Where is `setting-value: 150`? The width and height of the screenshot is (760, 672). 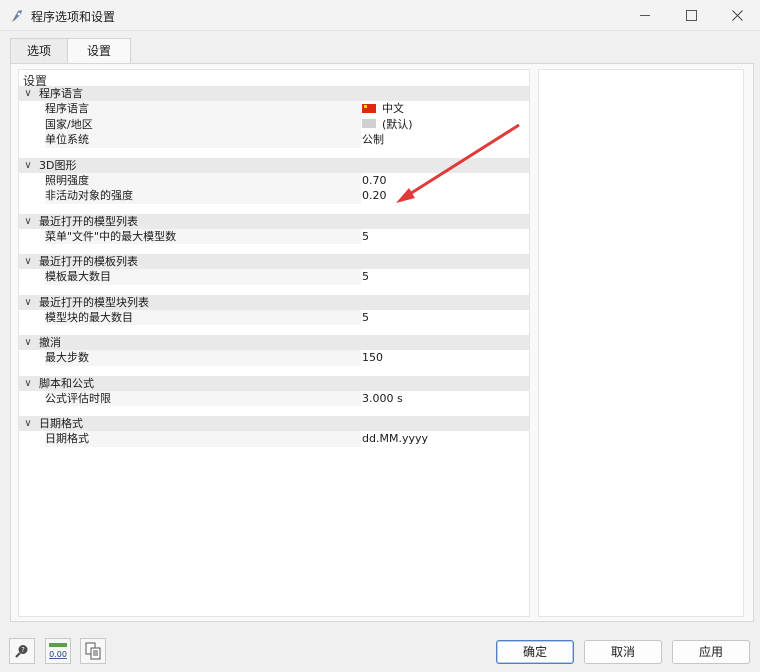
setting-value: 150 is located at coordinates (372, 358).